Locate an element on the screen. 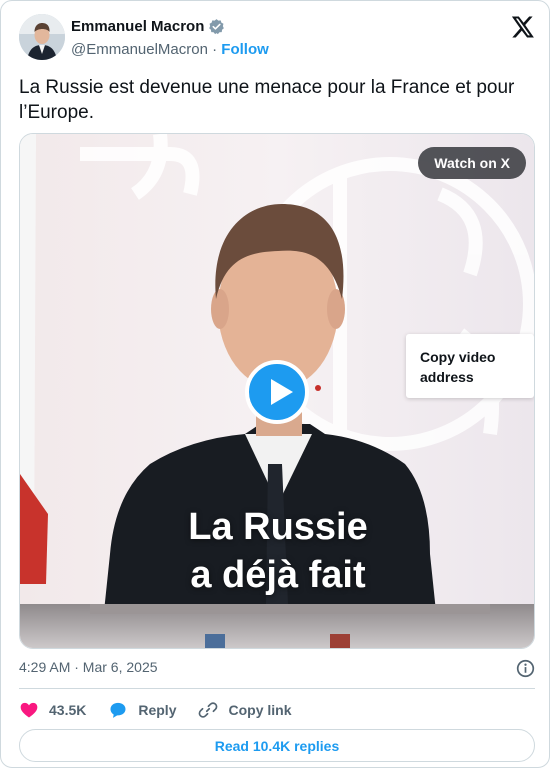 The image size is (550, 768). link-icon is located at coordinates (208, 710).